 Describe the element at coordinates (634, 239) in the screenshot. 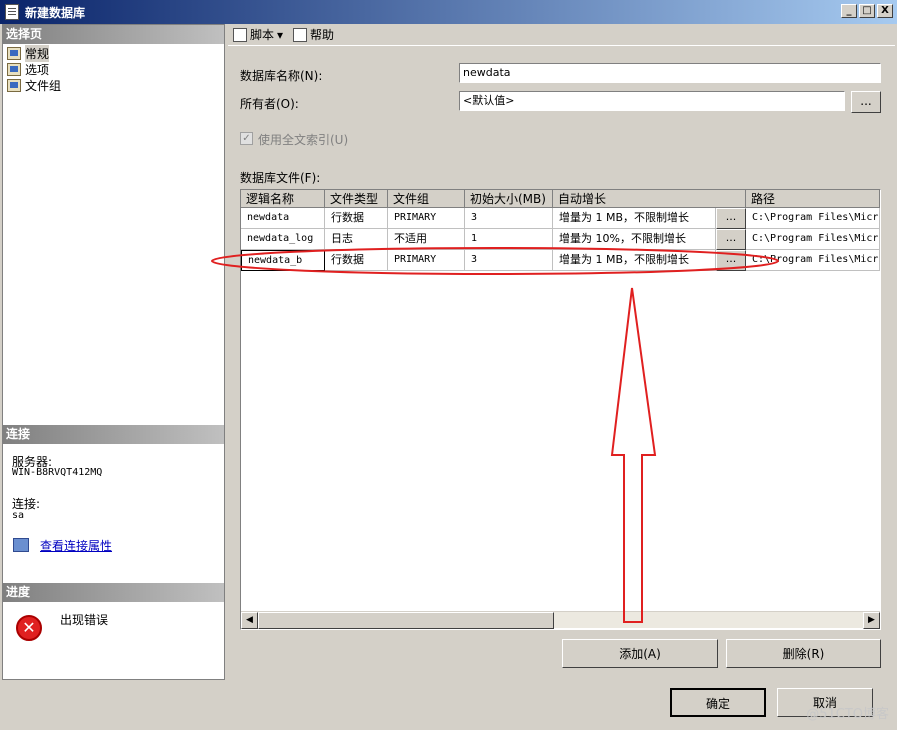

I see `cell-growth: 增量为 10%，不限制增长` at that location.